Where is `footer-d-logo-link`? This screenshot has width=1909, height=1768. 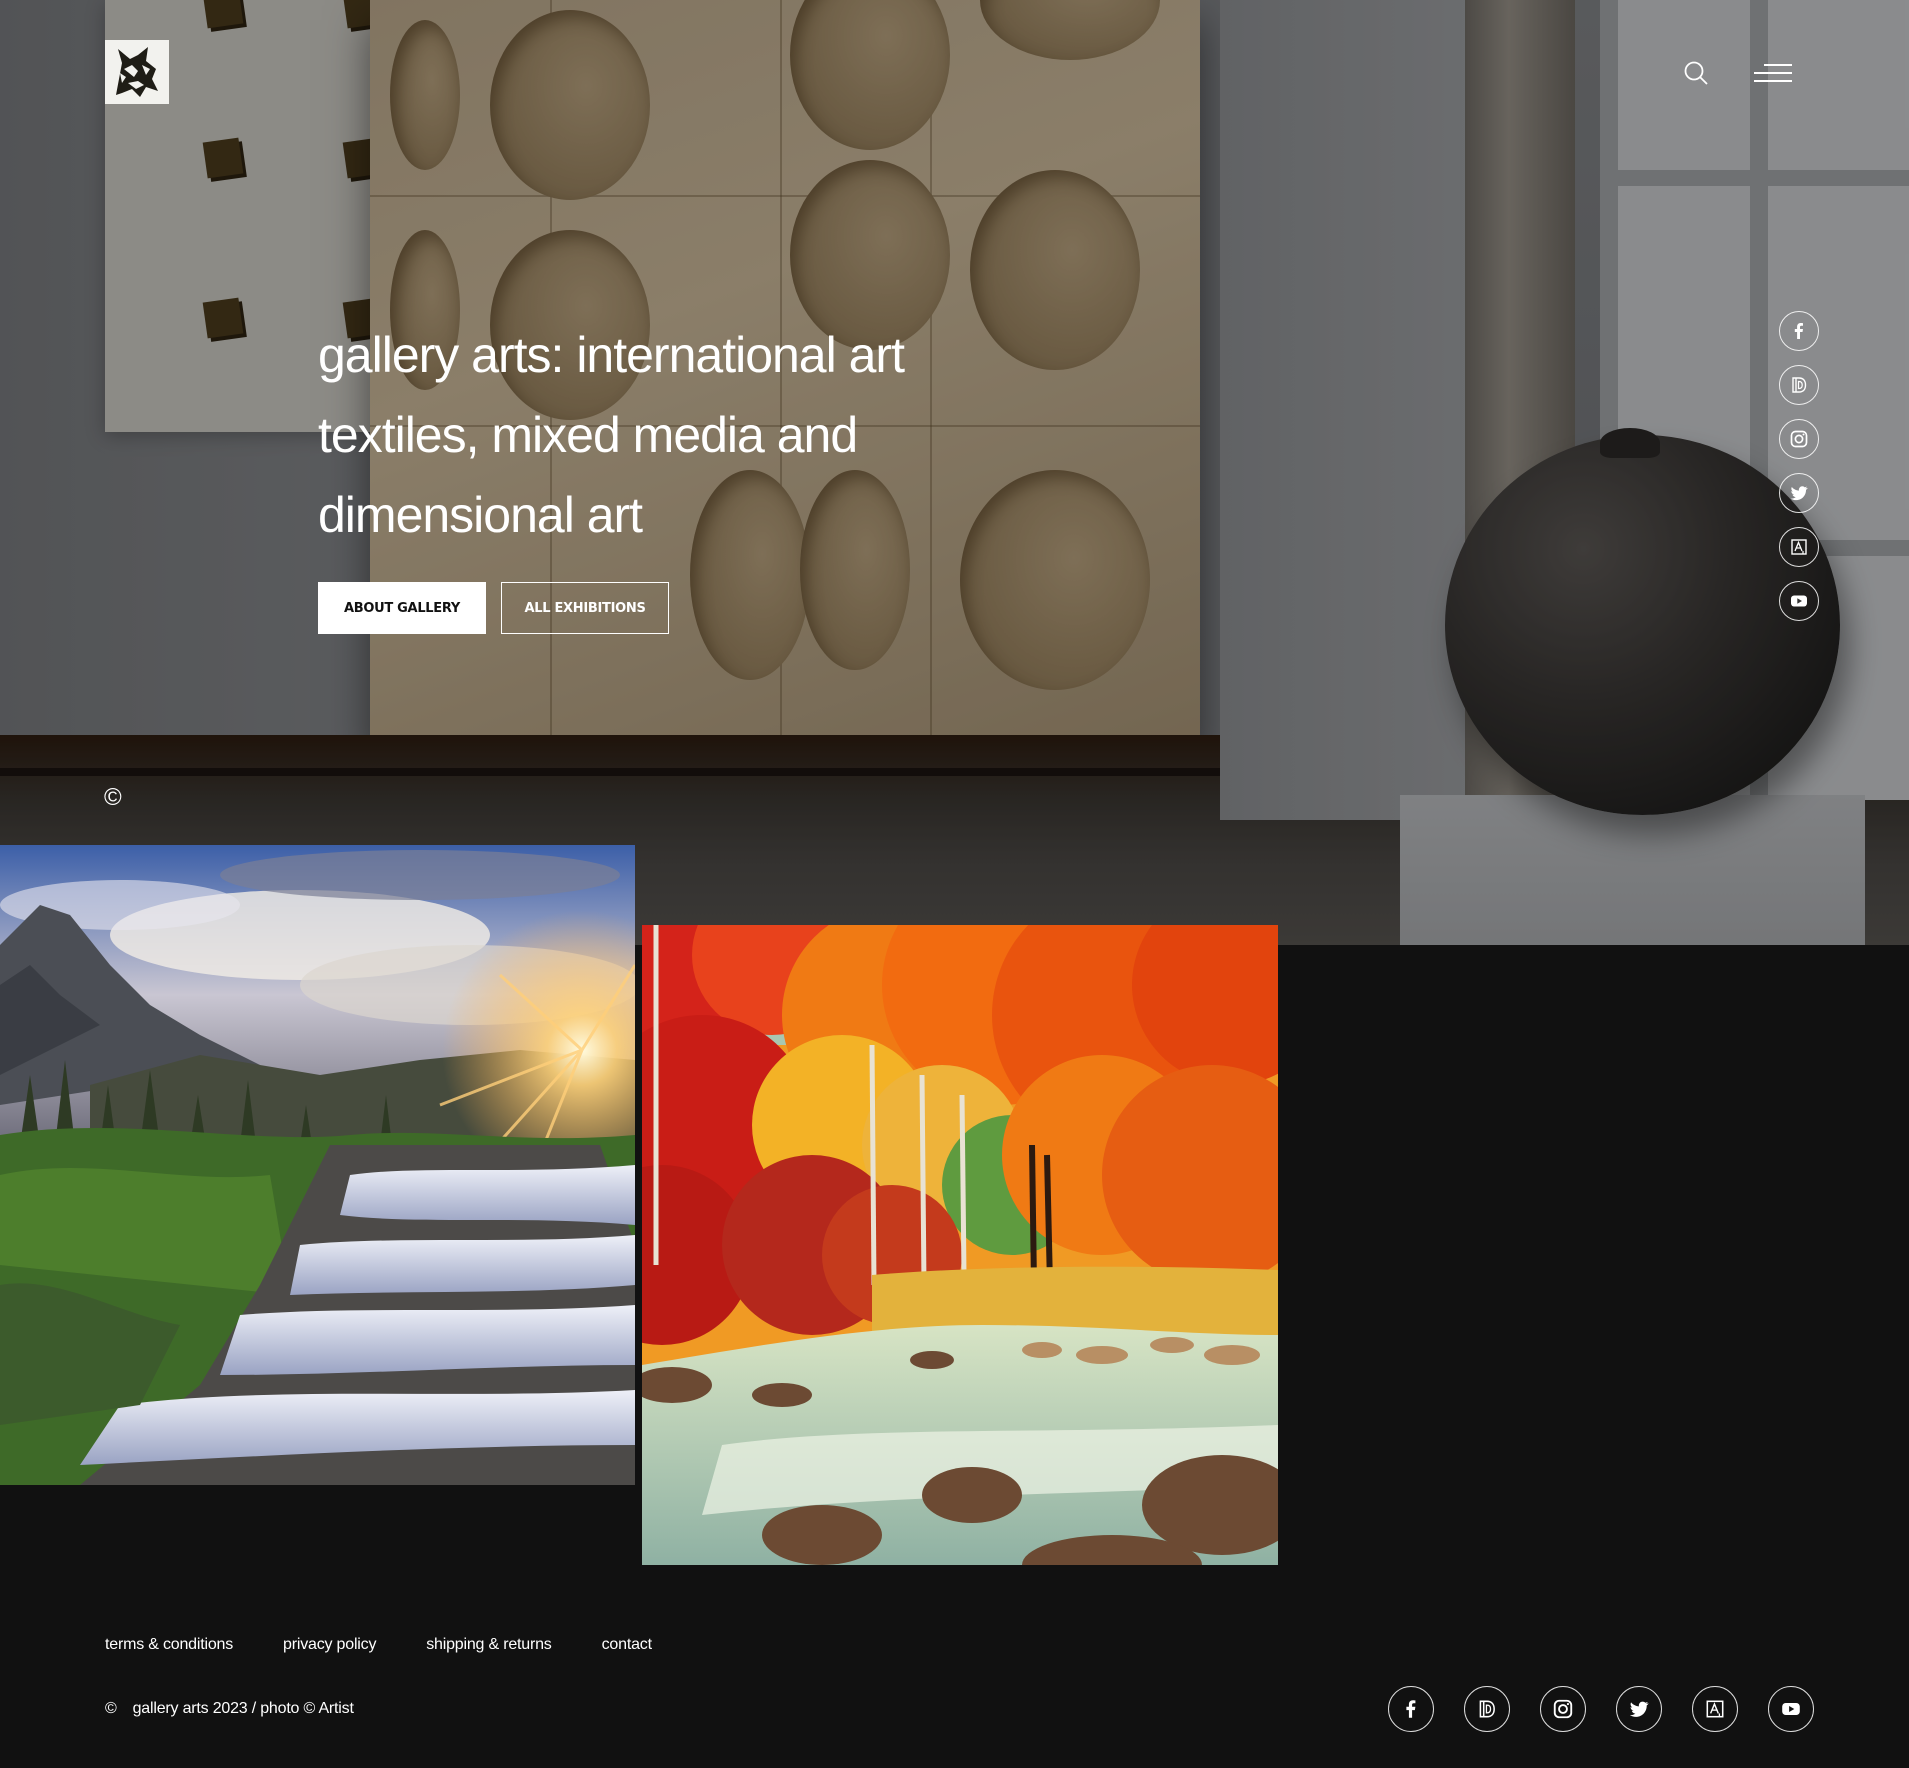 footer-d-logo-link is located at coordinates (1487, 1709).